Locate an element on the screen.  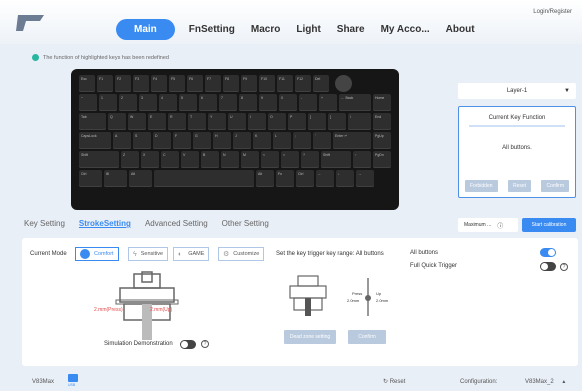
forbidden-button: Forbidden is located at coordinates (481, 186).